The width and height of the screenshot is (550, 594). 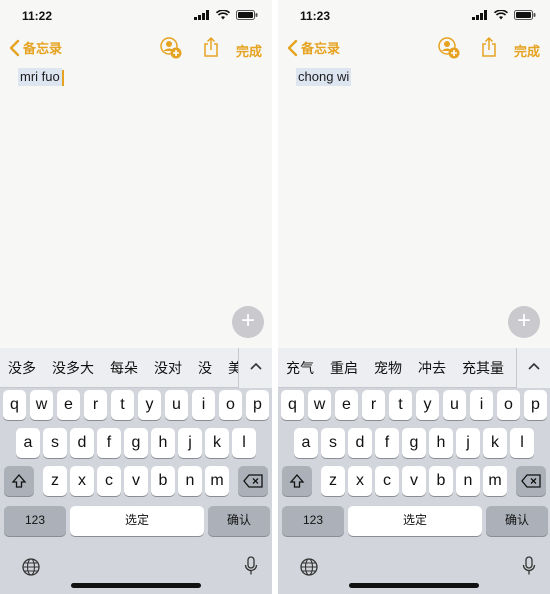 I want to click on candidate-item: 没多, so click(x=22, y=368).